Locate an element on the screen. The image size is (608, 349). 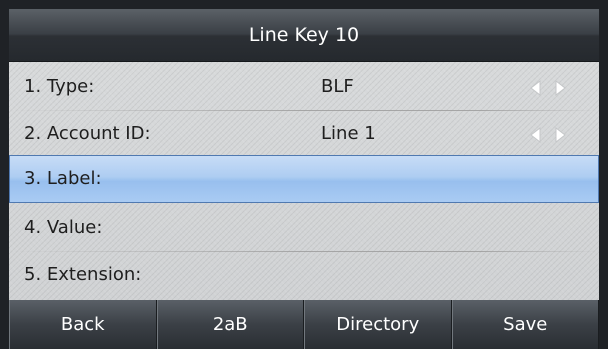
account-id-arrows is located at coordinates (549, 135).